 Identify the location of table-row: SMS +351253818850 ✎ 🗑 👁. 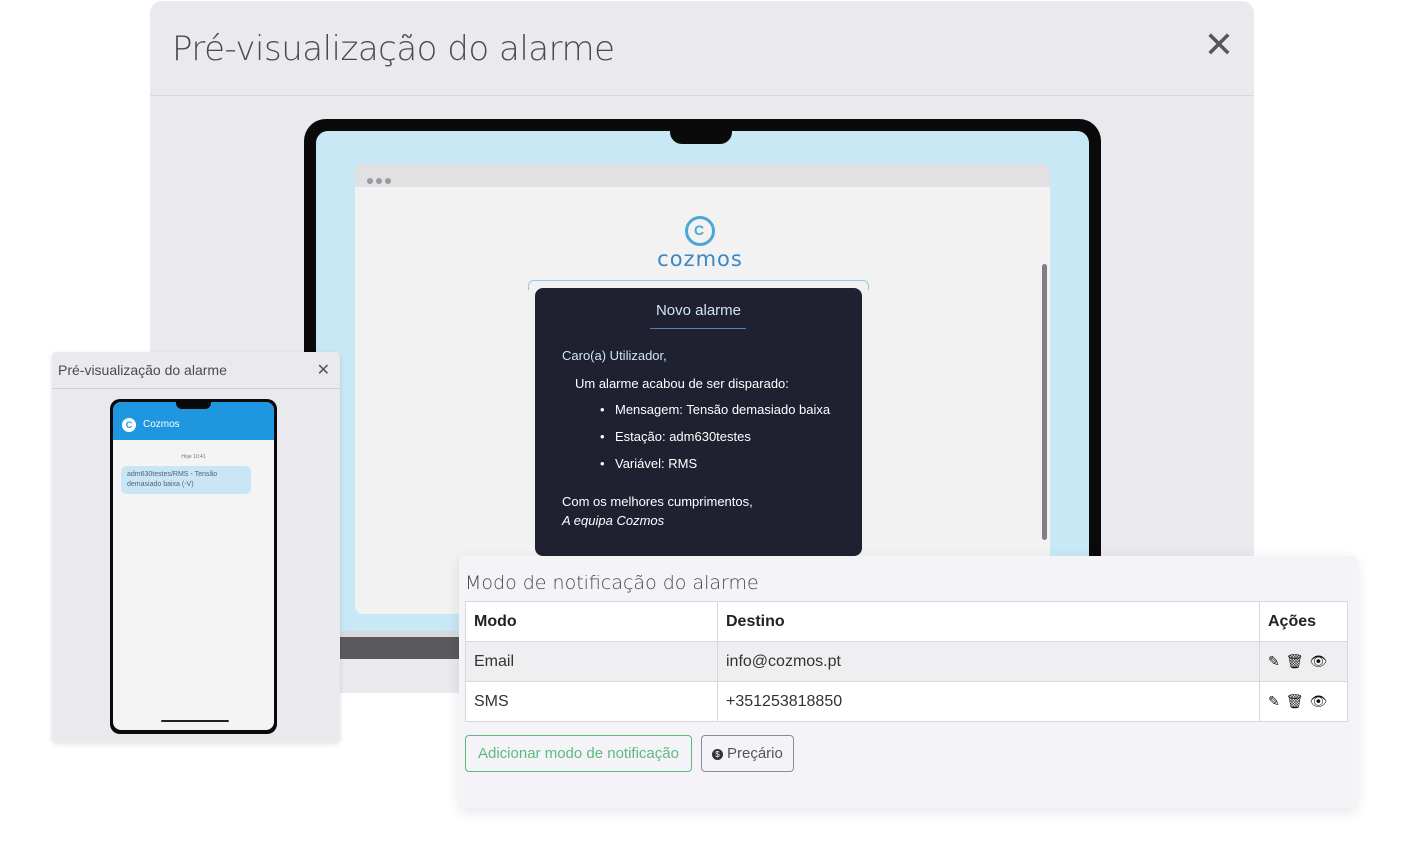
(906, 701).